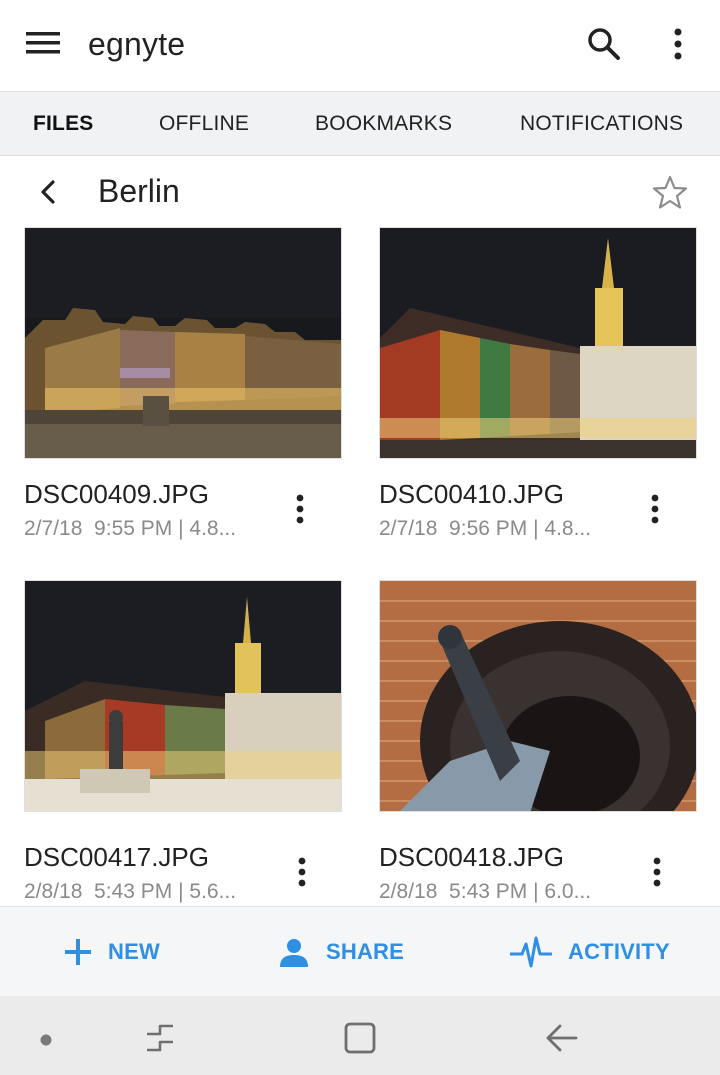  What do you see at coordinates (601, 124) in the screenshot?
I see `tab-notifications: NOTIFICATIONS` at bounding box center [601, 124].